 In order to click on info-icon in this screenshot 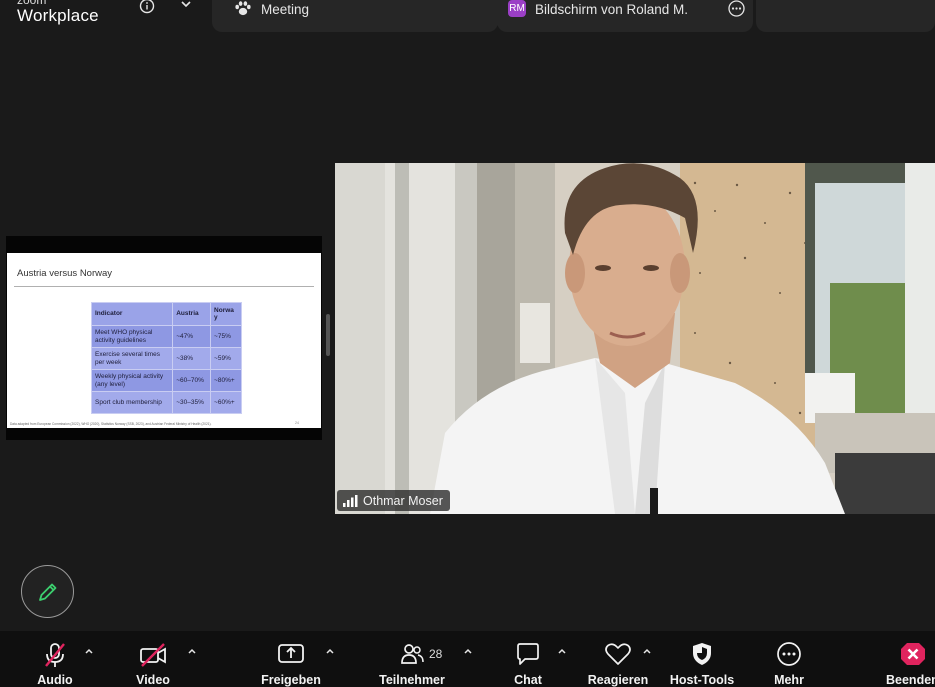, I will do `click(147, 7)`.